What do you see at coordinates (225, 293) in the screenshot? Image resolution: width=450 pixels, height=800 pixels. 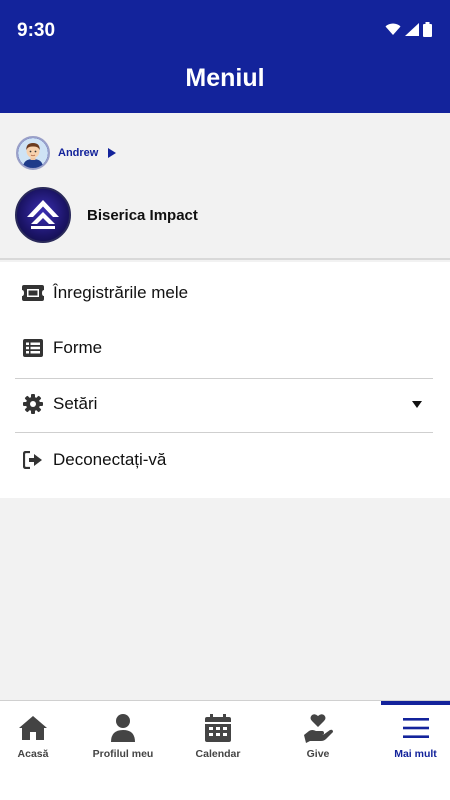 I see `menu-item-registrations: Înregistrările mele` at bounding box center [225, 293].